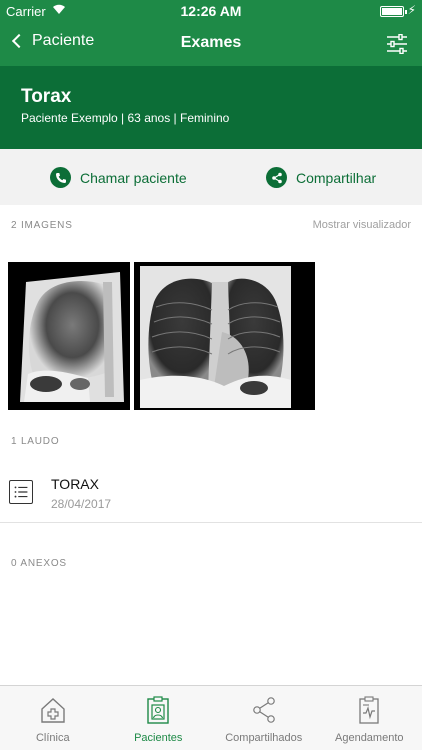 This screenshot has width=422, height=750. Describe the element at coordinates (60, 177) in the screenshot. I see `phone-icon` at that location.